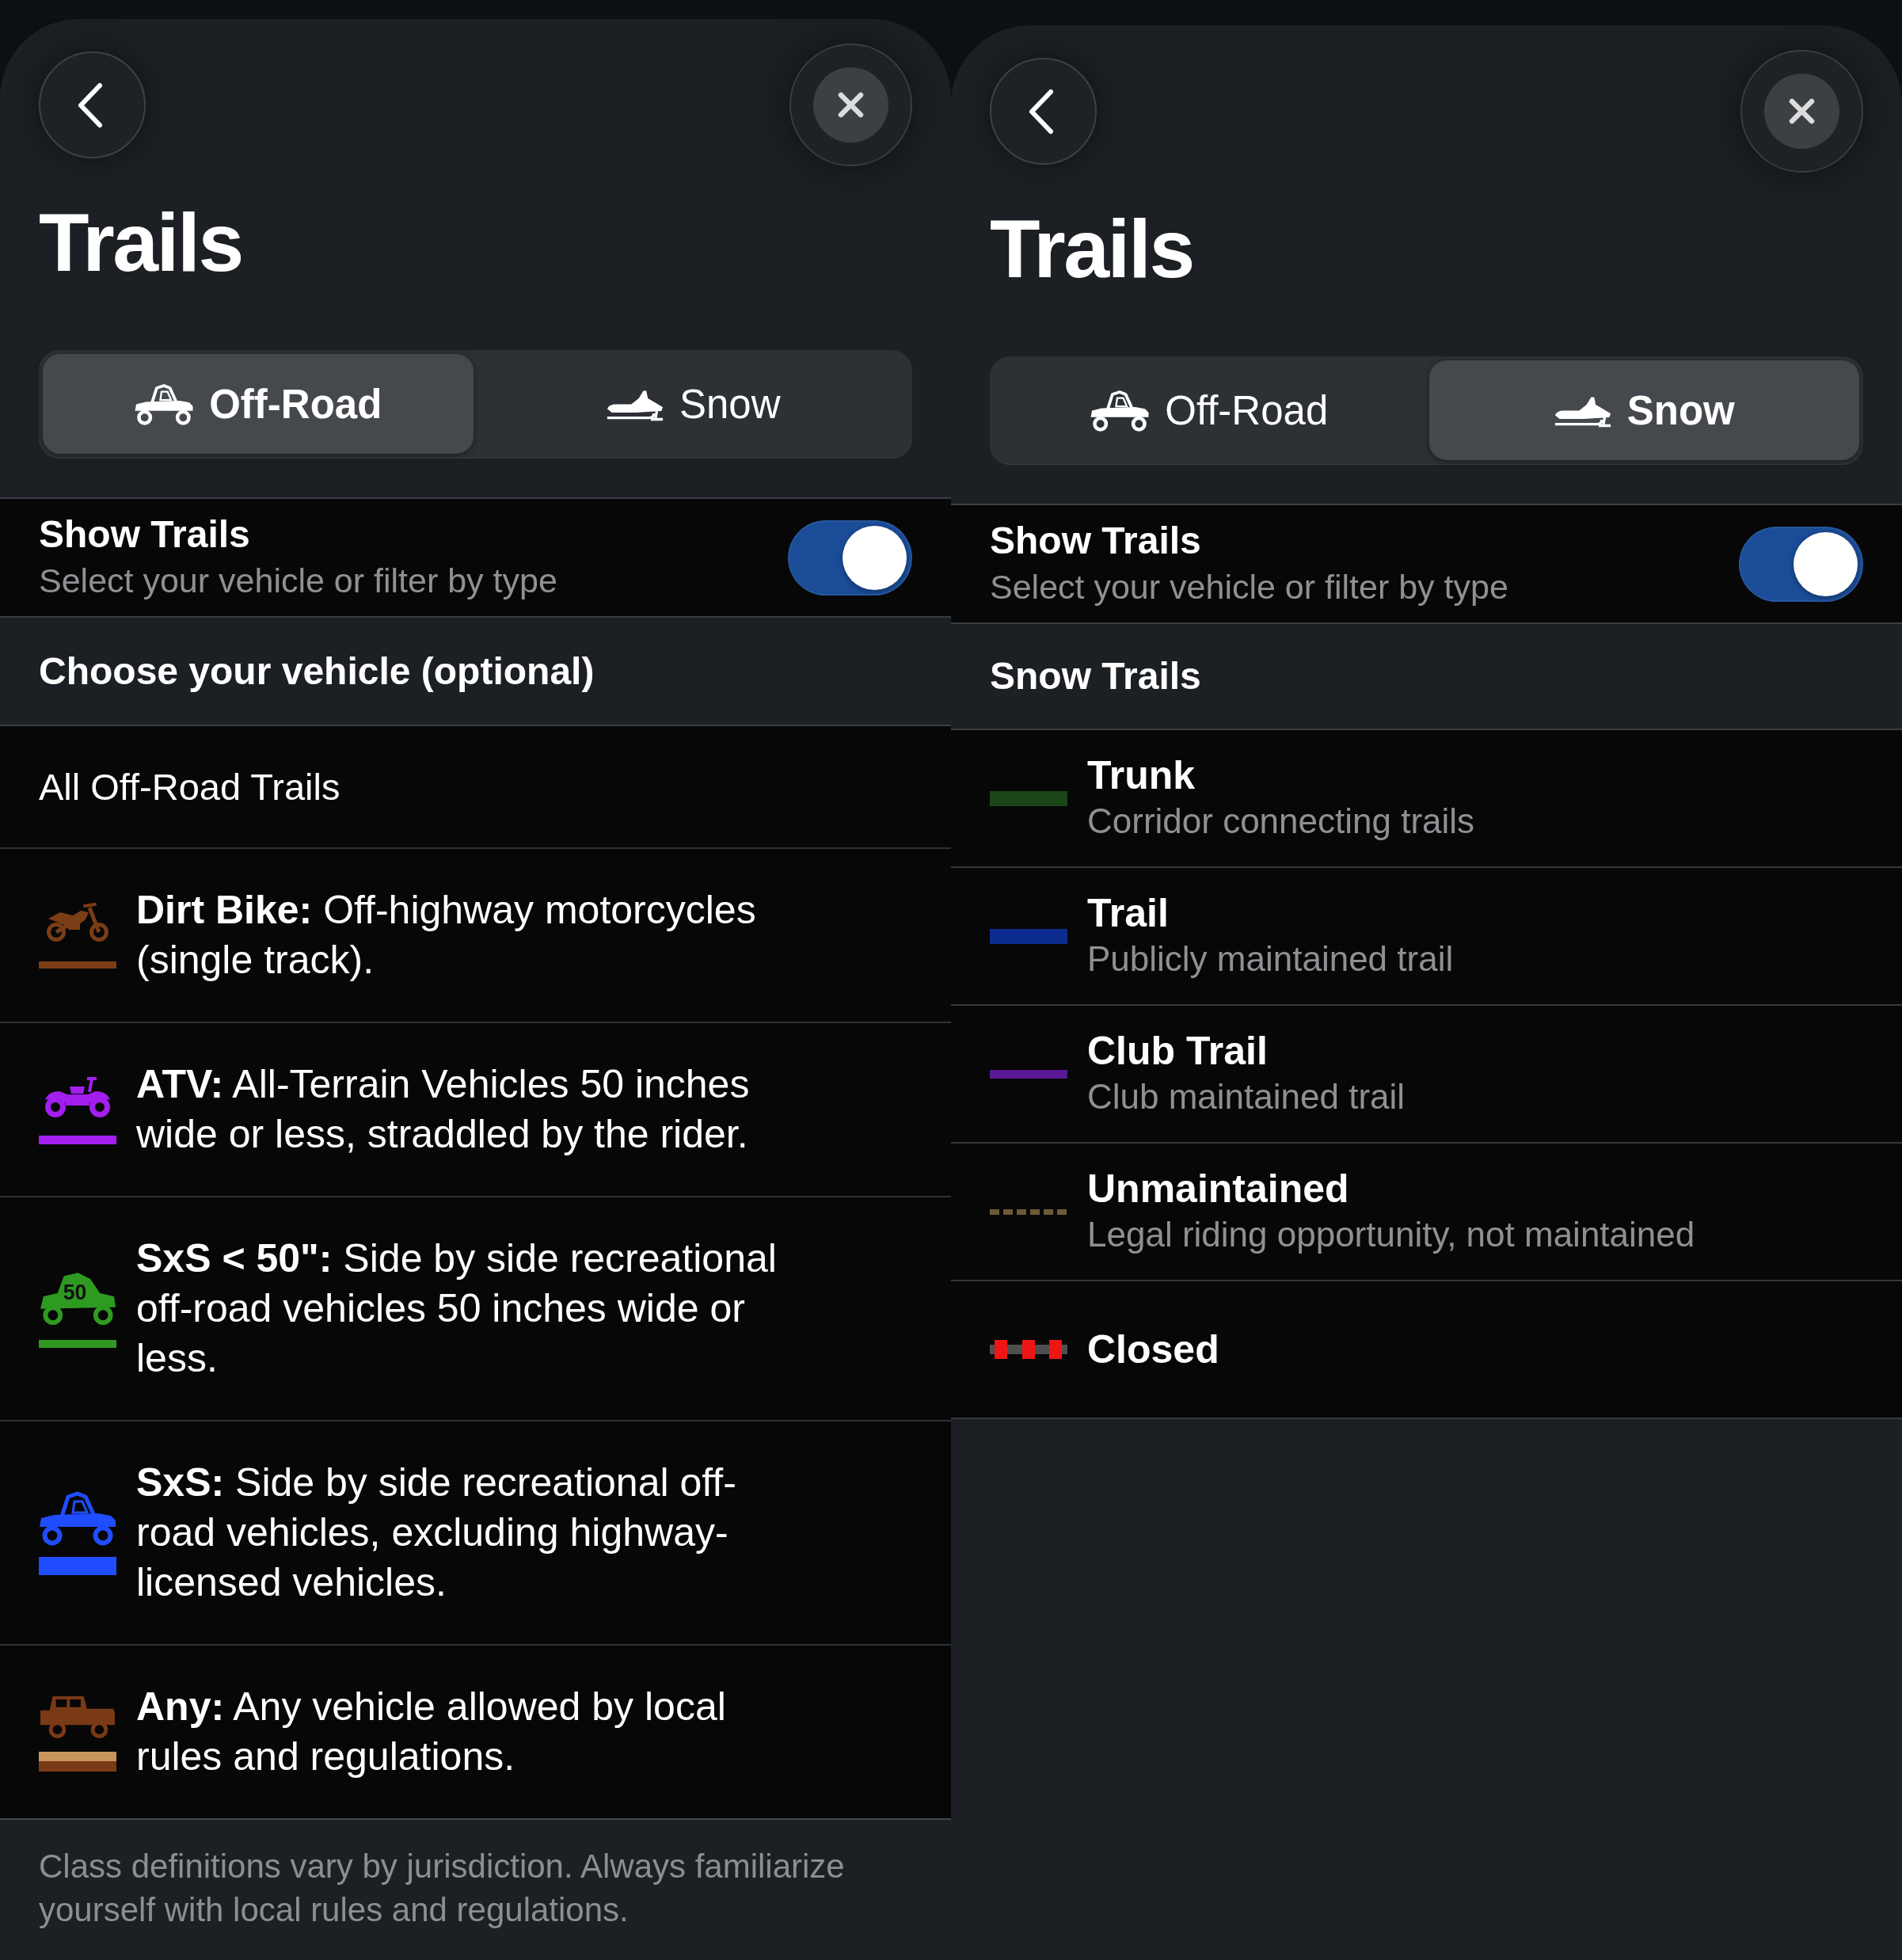 The width and height of the screenshot is (1902, 1960). I want to click on vehicle-option: All Off-Road Trails, so click(475, 787).